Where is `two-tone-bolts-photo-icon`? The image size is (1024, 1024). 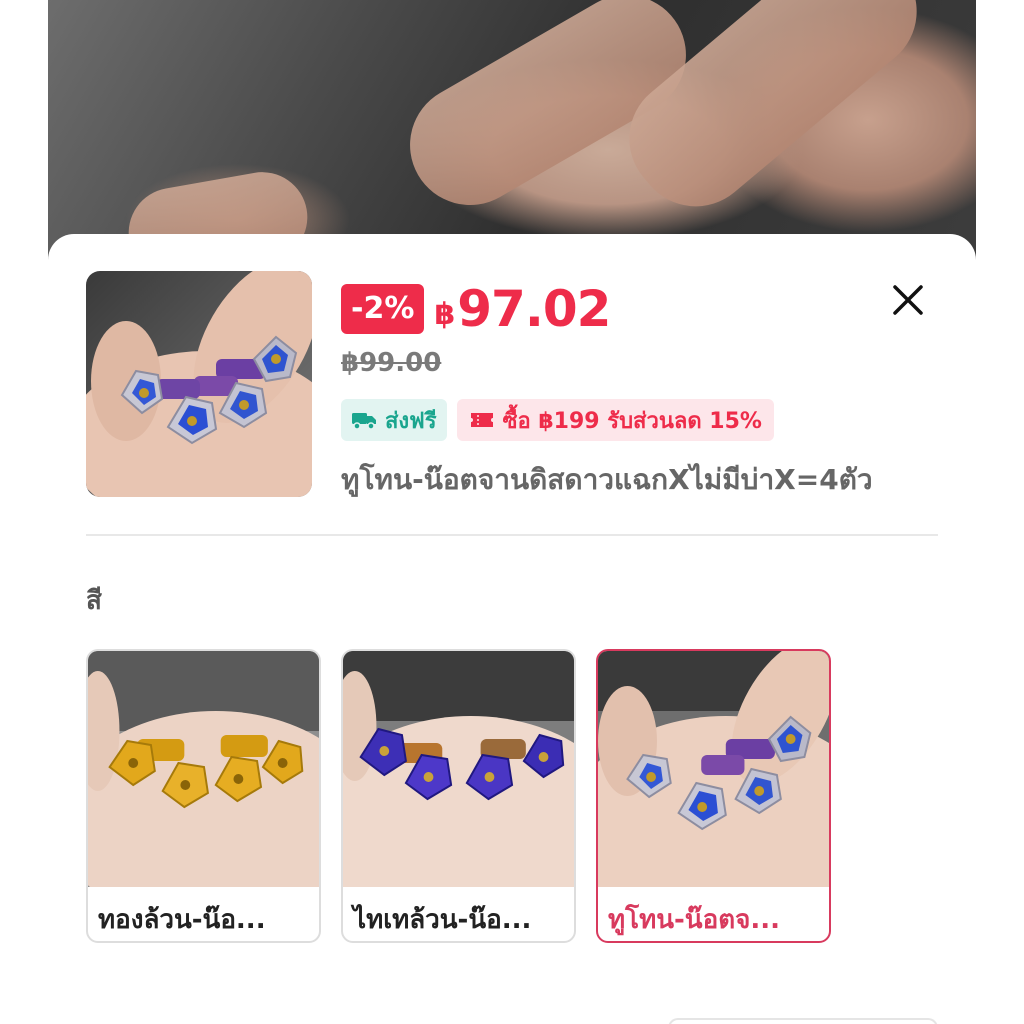
two-tone-bolts-photo-icon is located at coordinates (713, 793).